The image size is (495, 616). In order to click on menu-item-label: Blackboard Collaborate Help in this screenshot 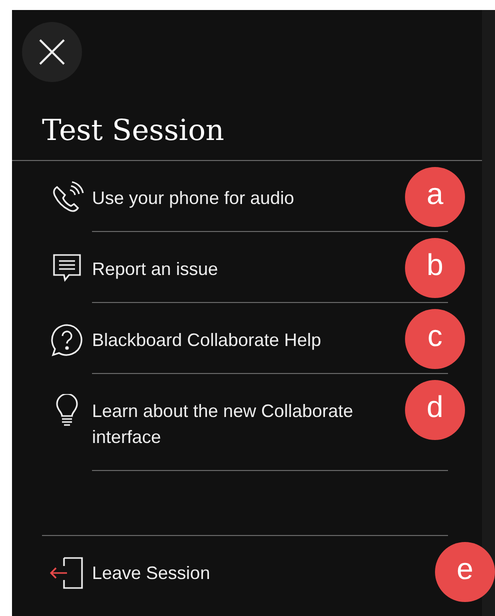, I will do `click(207, 340)`.